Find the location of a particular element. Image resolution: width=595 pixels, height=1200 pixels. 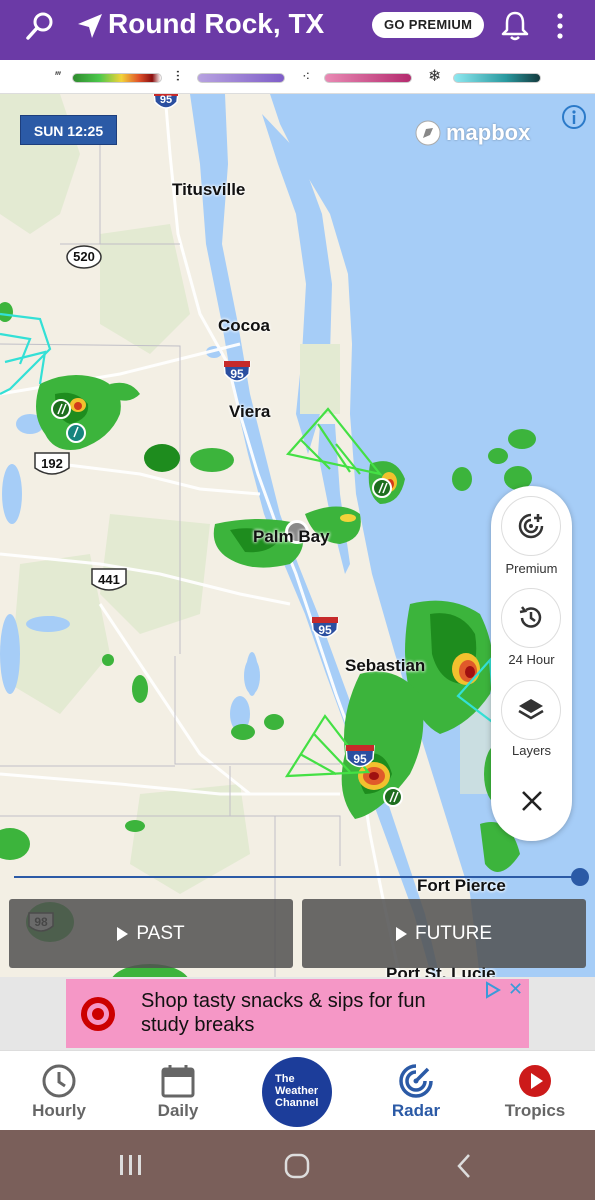

home-icon is located at coordinates (297, 1166).